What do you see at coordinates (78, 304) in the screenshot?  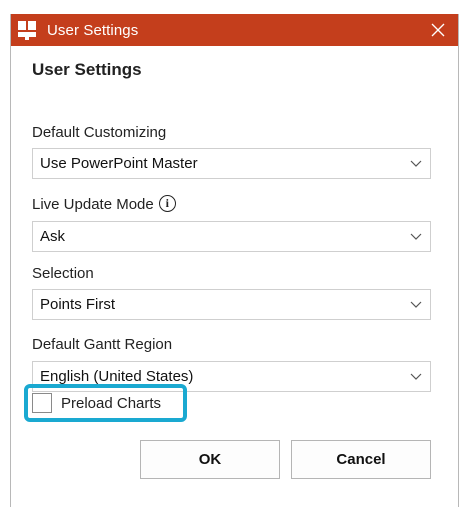 I see `selection-value: Points First` at bounding box center [78, 304].